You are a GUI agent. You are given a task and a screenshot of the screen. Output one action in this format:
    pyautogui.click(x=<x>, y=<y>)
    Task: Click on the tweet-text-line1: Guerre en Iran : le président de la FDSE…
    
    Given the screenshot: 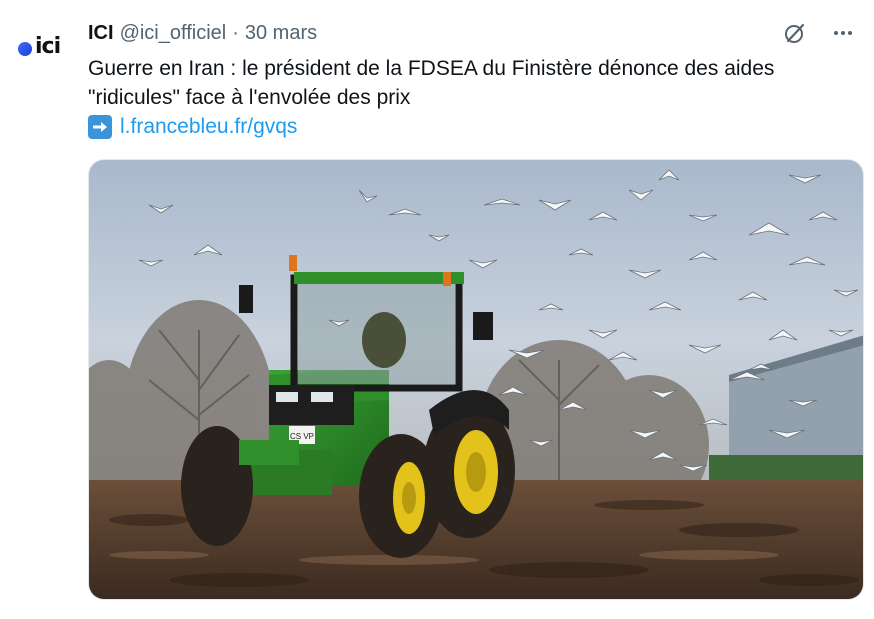 What is the action you would take?
    pyautogui.click(x=431, y=68)
    